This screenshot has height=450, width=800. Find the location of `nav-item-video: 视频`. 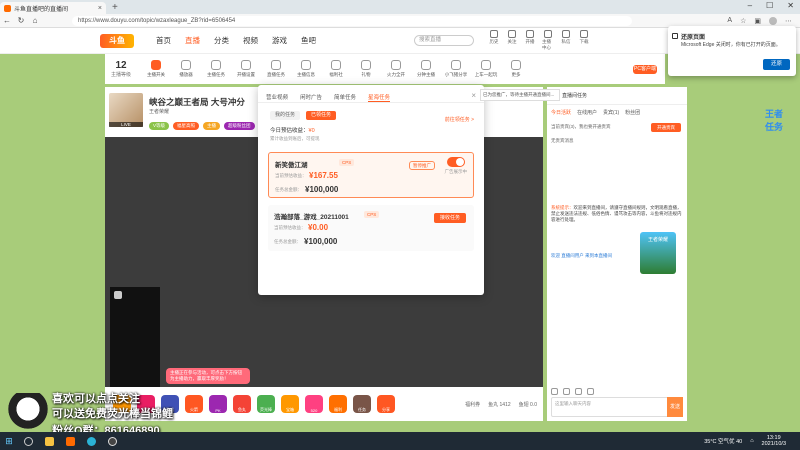

nav-item-video: 视频 is located at coordinates (250, 40).